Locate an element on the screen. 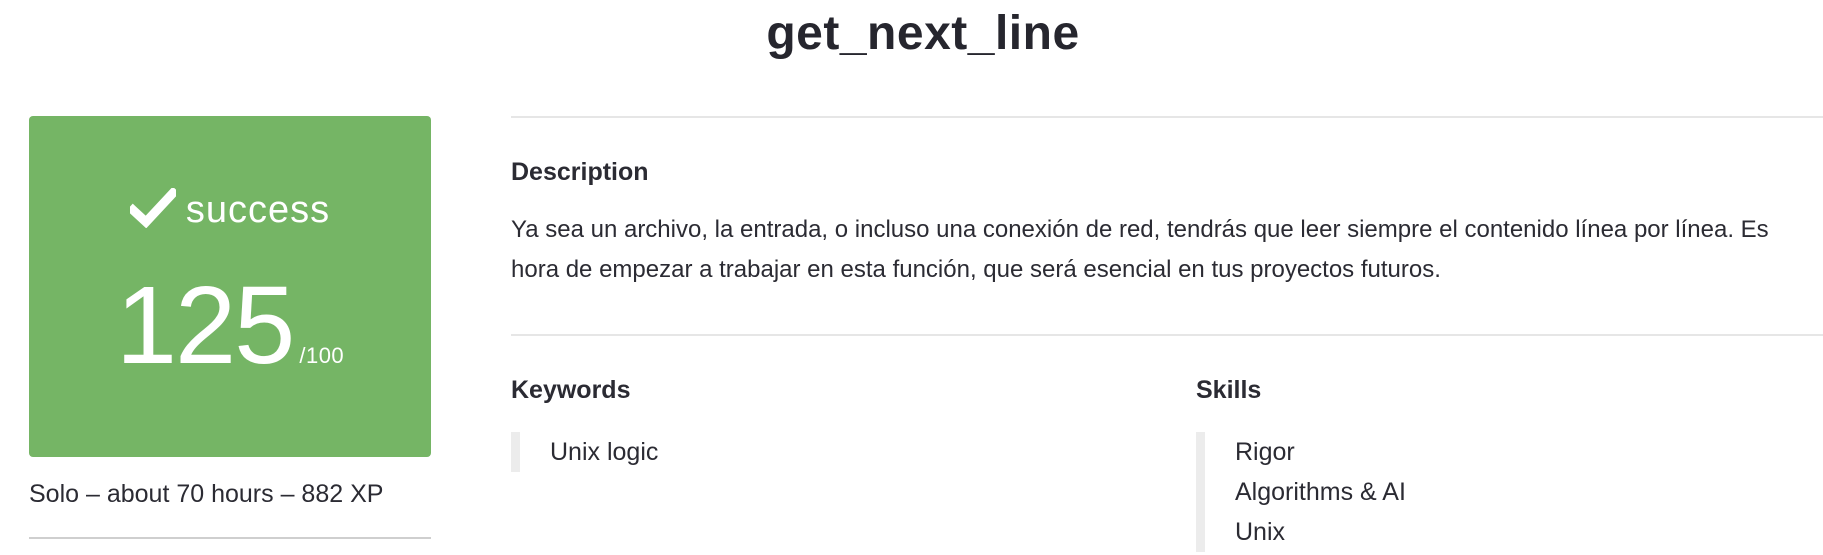  checkmark-icon is located at coordinates (153, 212).